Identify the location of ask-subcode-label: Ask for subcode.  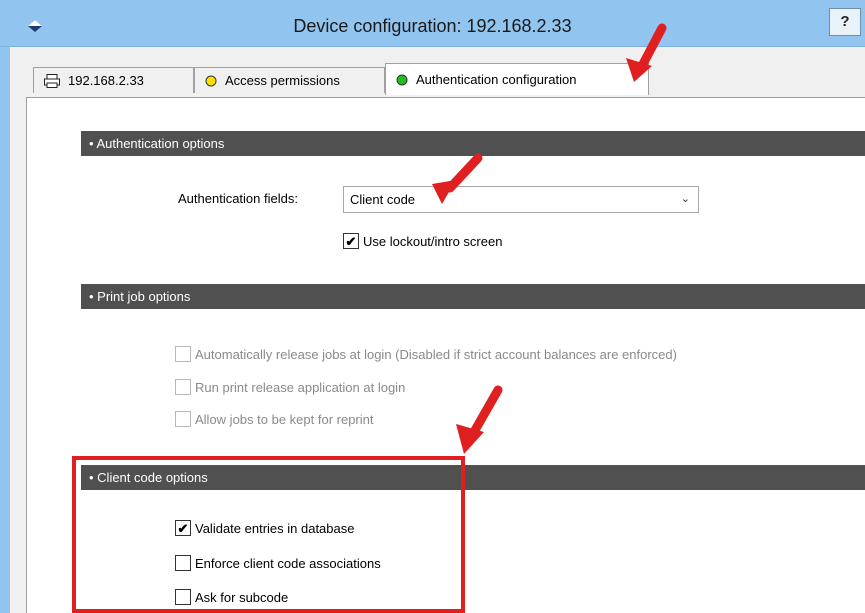
(242, 597).